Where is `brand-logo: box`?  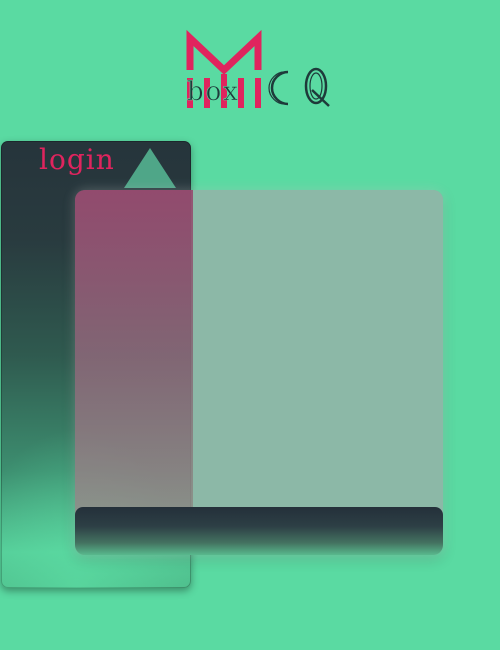 brand-logo: box is located at coordinates (259, 69).